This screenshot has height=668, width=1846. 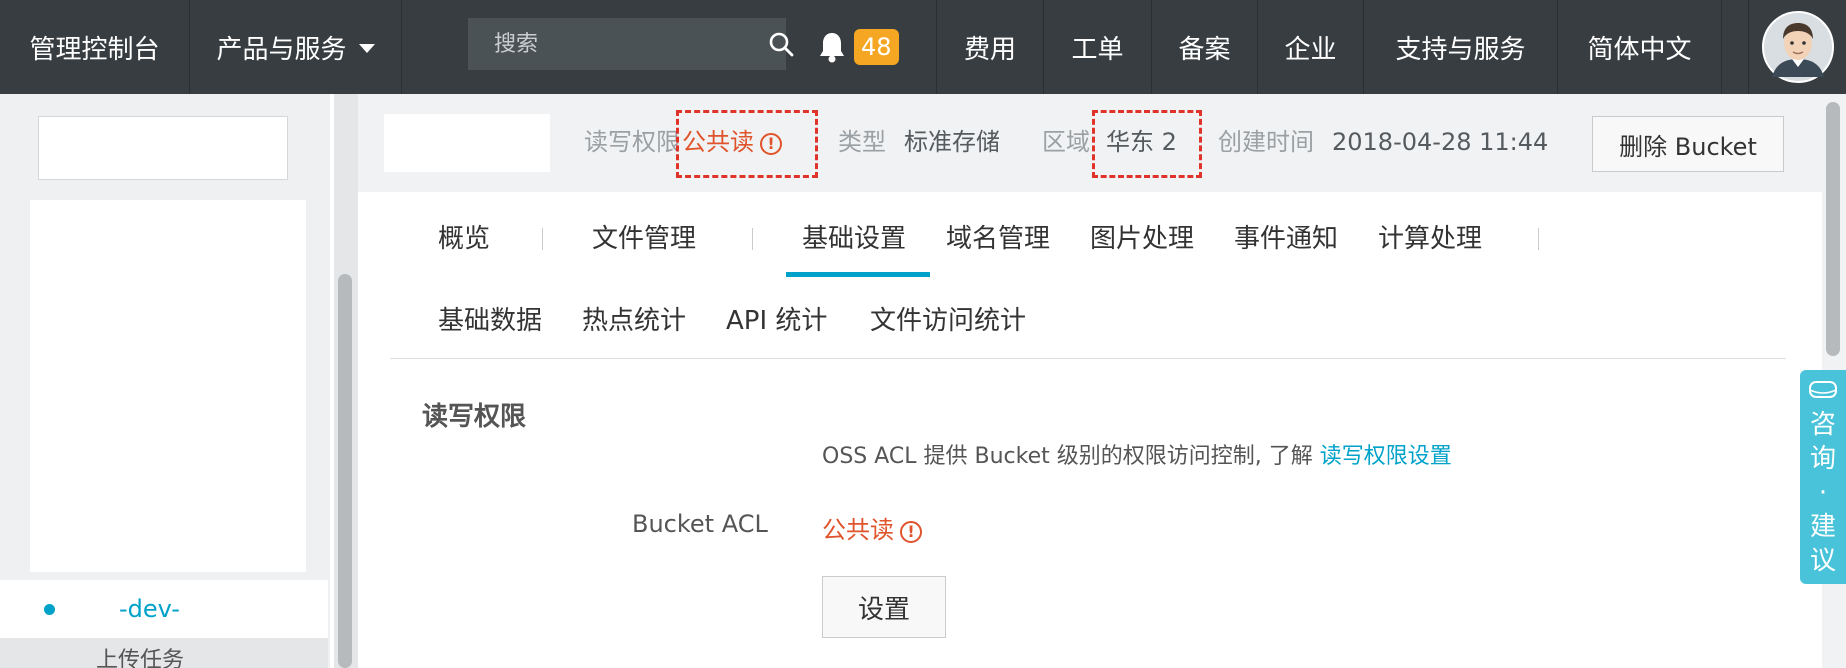 What do you see at coordinates (858, 274) in the screenshot?
I see `active-tab-underline` at bounding box center [858, 274].